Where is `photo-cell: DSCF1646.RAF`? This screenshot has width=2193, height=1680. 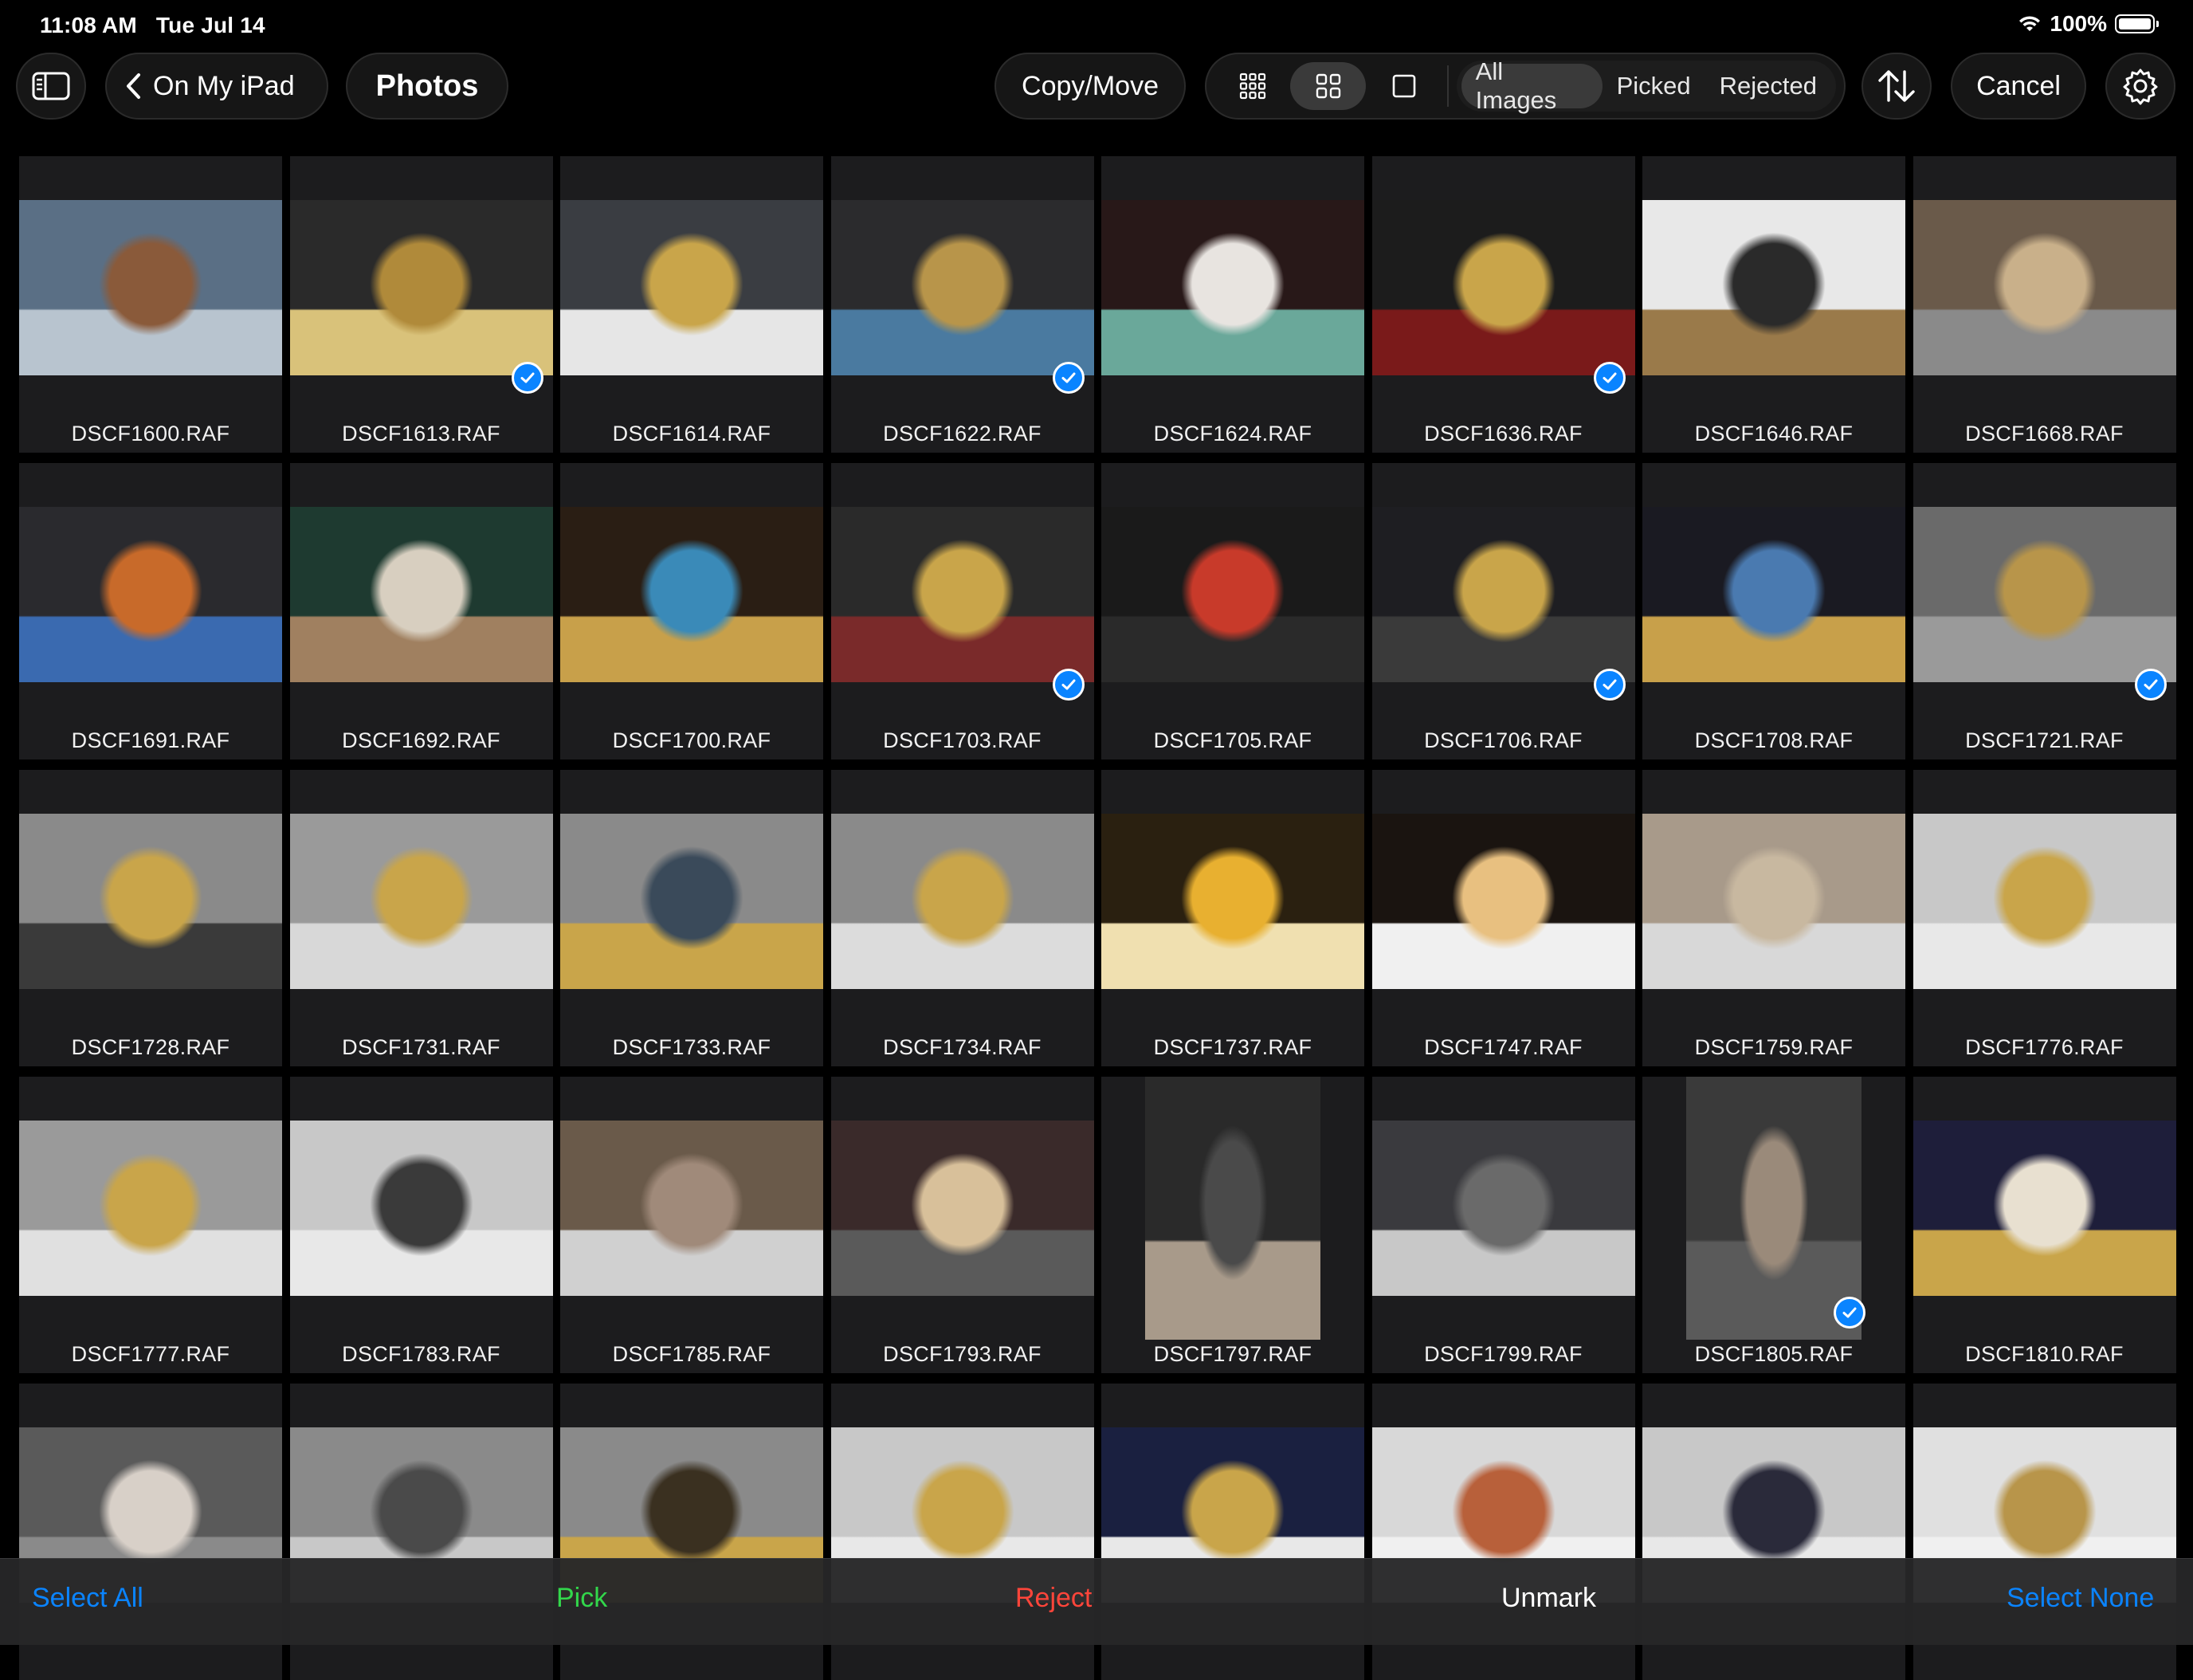 photo-cell: DSCF1646.RAF is located at coordinates (1773, 304).